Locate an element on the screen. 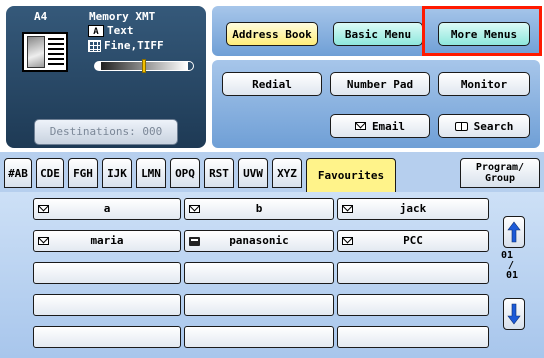 Image resolution: width=544 pixels, height=358 pixels. envelope-icon is located at coordinates (360, 126).